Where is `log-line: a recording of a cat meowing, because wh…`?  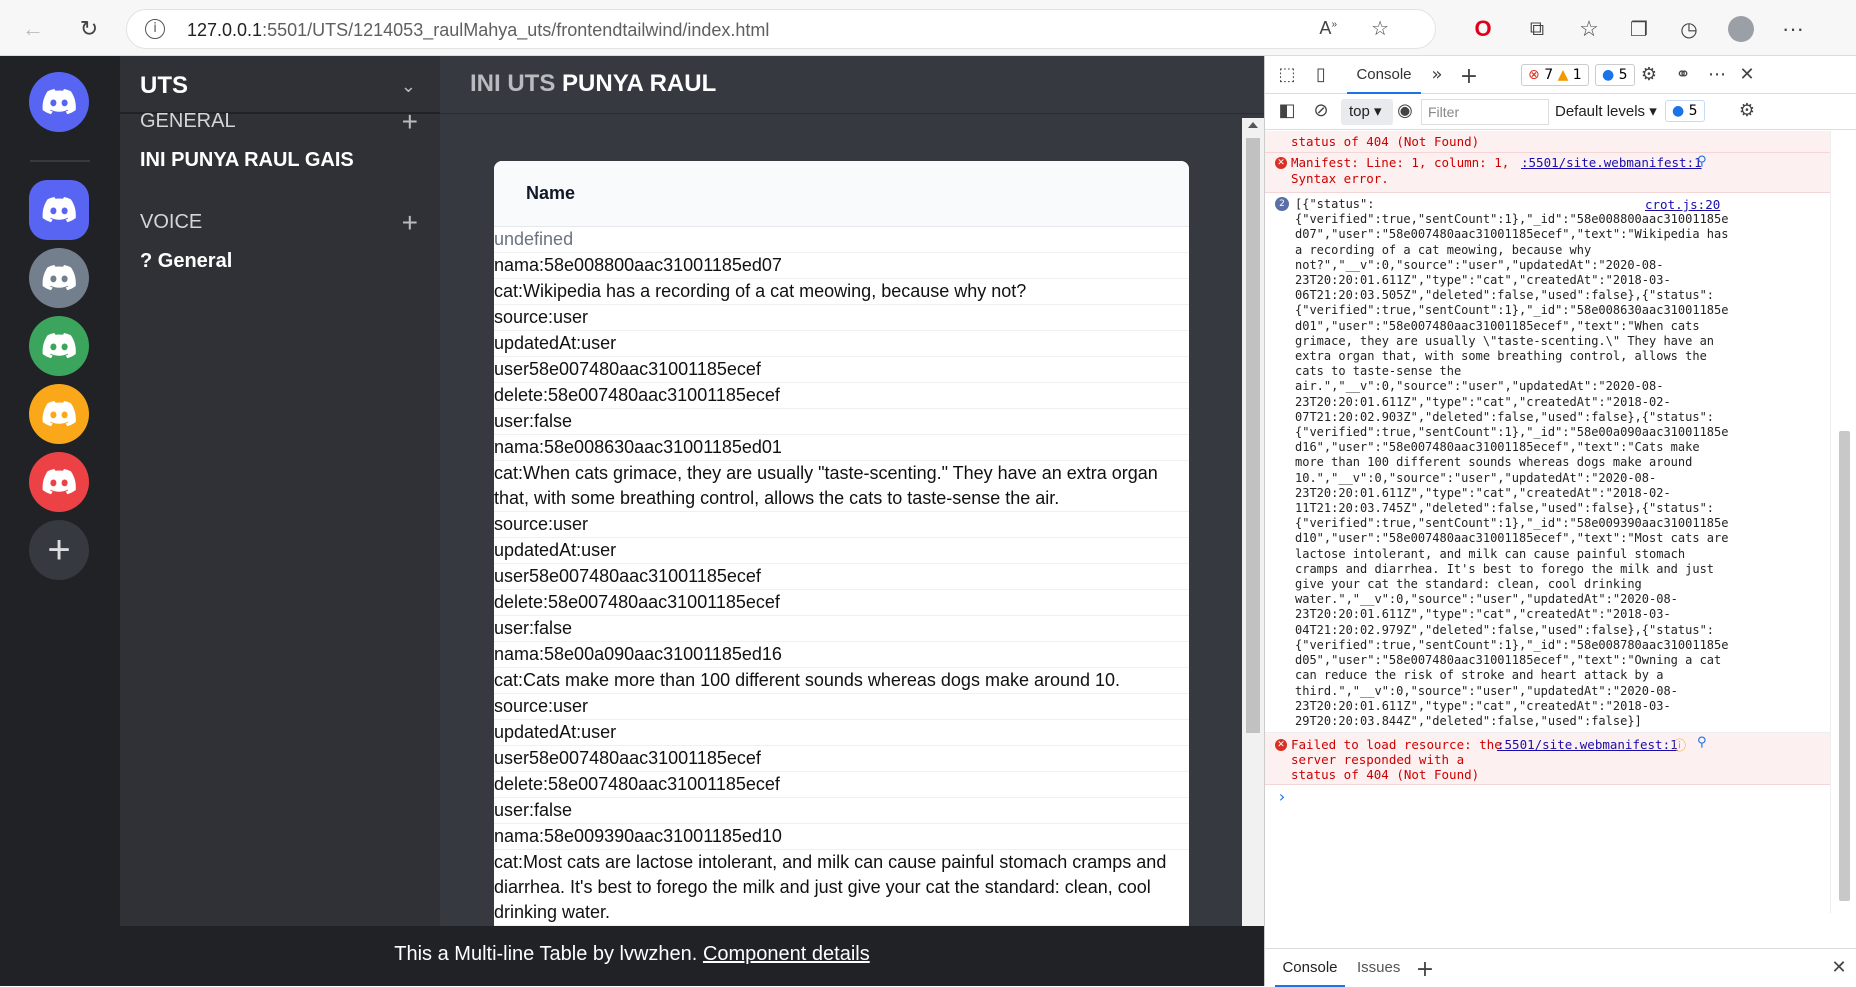 log-line: a recording of a cat meowing, because wh… is located at coordinates (1443, 249).